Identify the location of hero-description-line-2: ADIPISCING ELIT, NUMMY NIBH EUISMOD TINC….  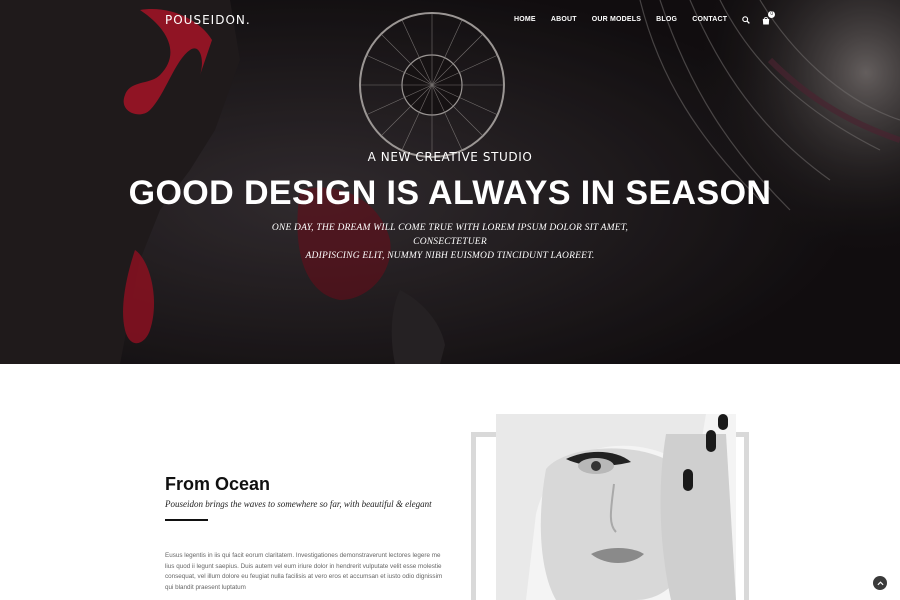
(450, 256).